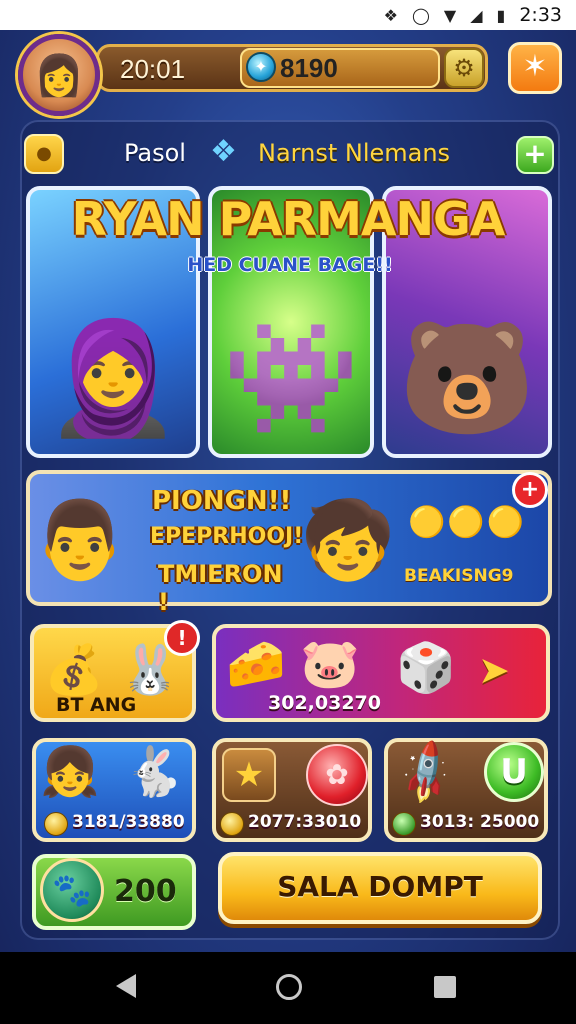 The width and height of the screenshot is (576, 1024). What do you see at coordinates (291, 378) in the screenshot?
I see `creature-figure: 👾` at bounding box center [291, 378].